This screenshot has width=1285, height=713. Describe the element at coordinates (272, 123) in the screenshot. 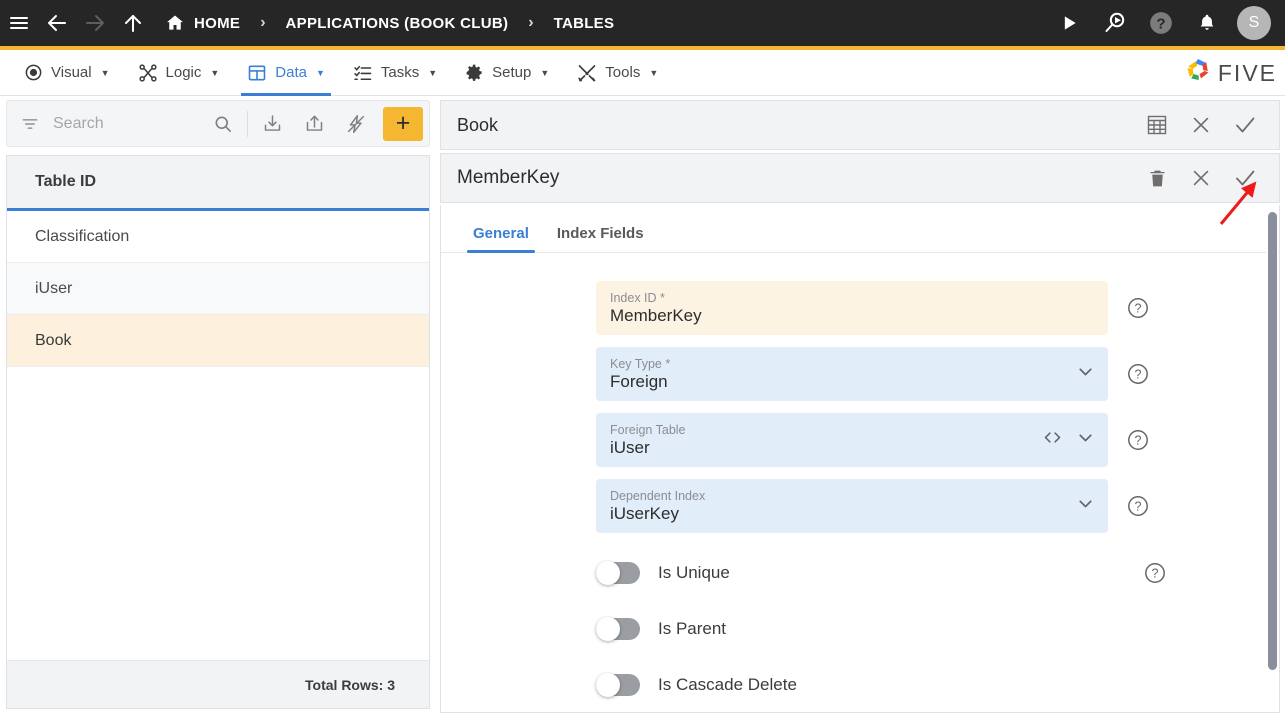

I see `import-icon` at that location.